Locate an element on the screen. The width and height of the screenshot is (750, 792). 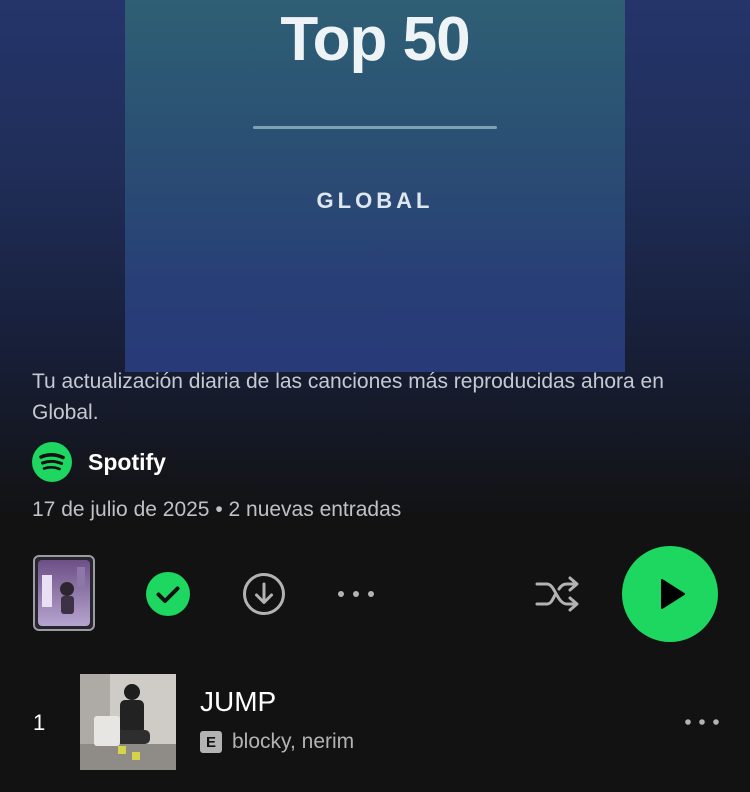
play-button is located at coordinates (670, 594).